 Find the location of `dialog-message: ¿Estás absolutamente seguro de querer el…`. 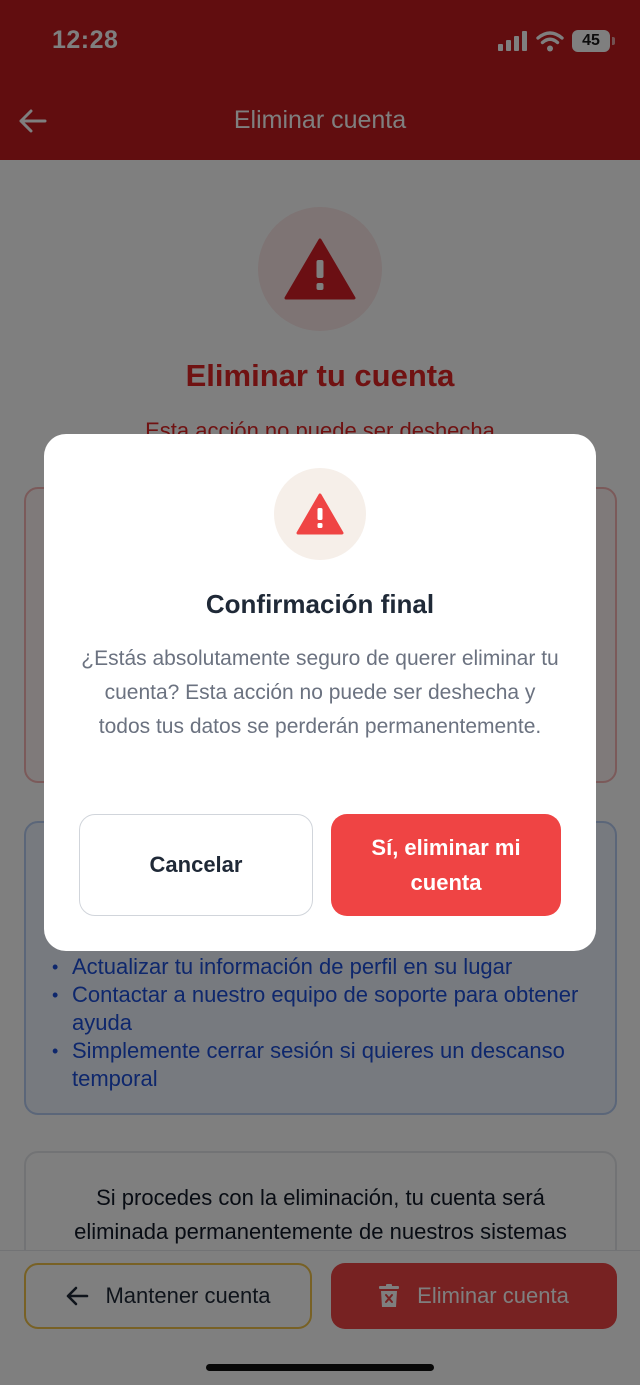

dialog-message: ¿Estás absolutamente seguro de querer el… is located at coordinates (320, 692).